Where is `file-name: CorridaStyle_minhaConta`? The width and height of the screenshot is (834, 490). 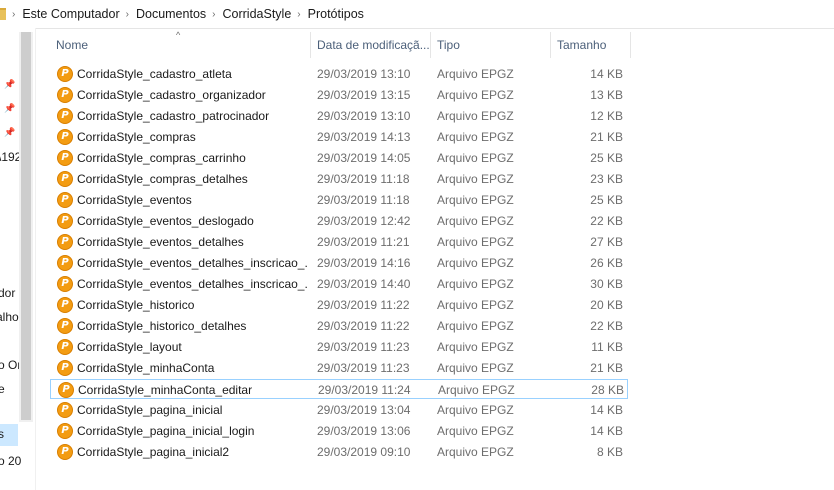 file-name: CorridaStyle_minhaConta is located at coordinates (146, 368).